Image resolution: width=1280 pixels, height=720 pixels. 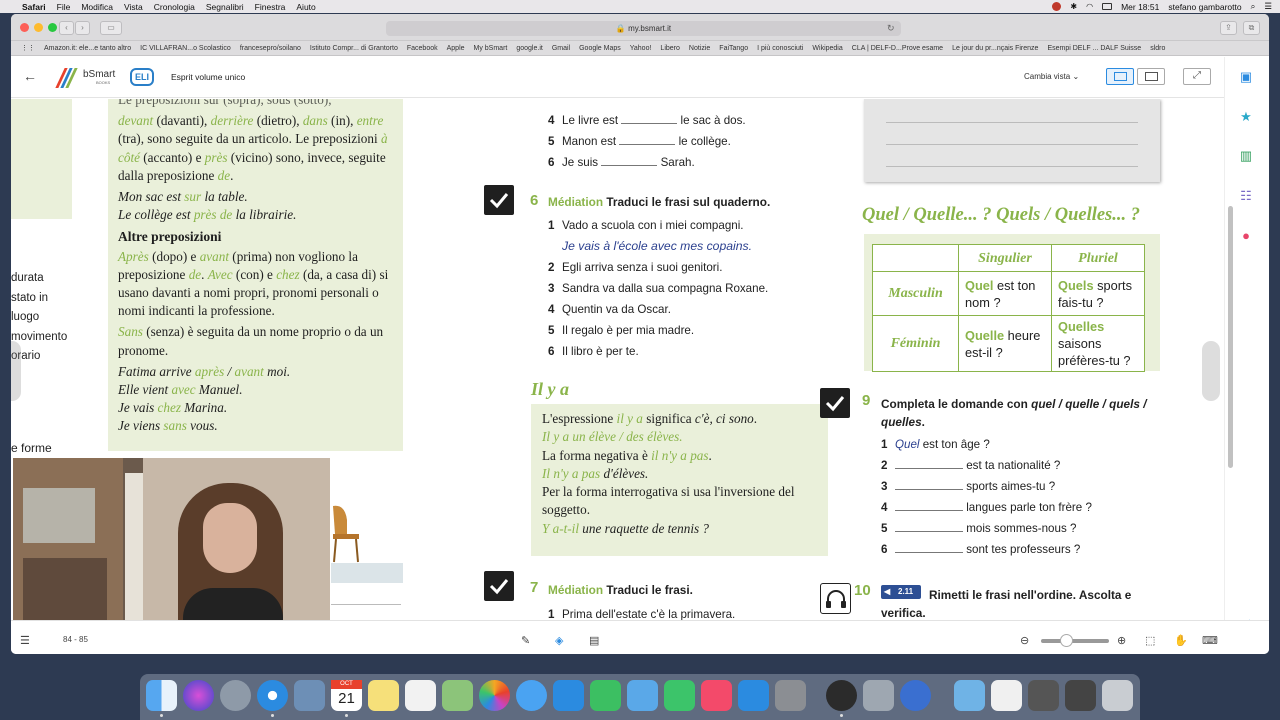 What do you see at coordinates (494, 695) in the screenshot?
I see `photos-icon` at bounding box center [494, 695].